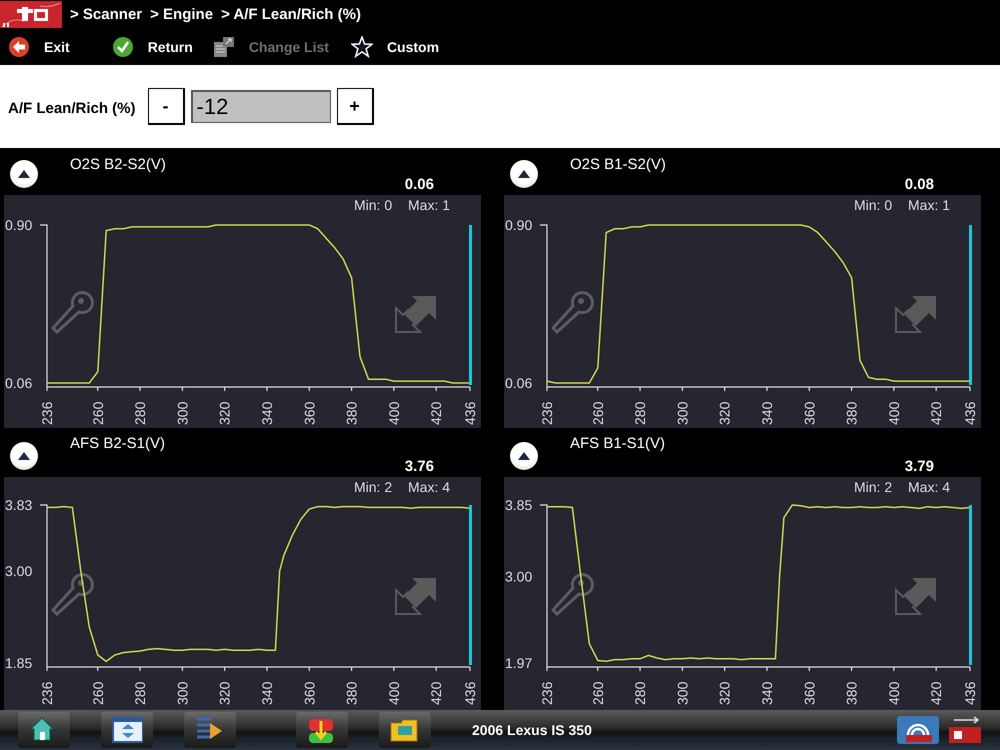 The height and width of the screenshot is (750, 1000). I want to click on window-icon, so click(127, 730).